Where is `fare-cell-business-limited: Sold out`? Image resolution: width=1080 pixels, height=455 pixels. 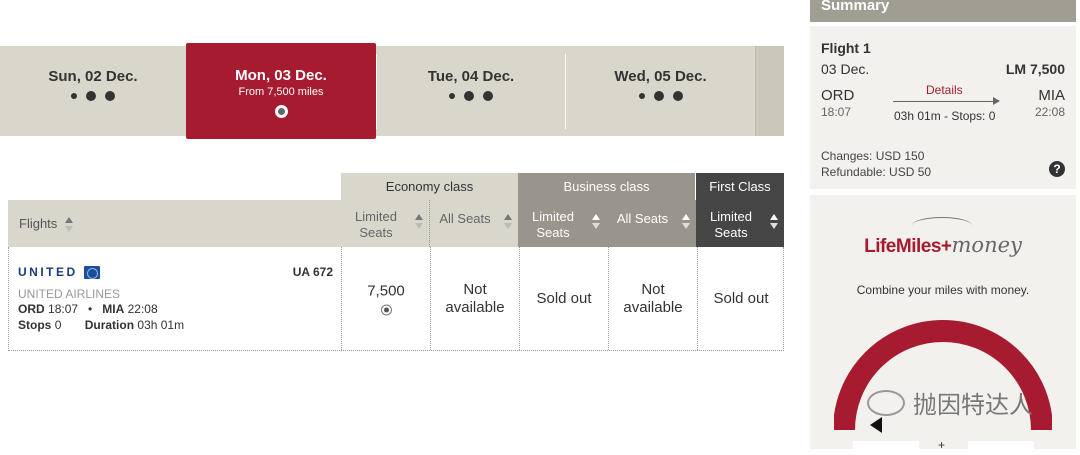 fare-cell-business-limited: Sold out is located at coordinates (563, 298).